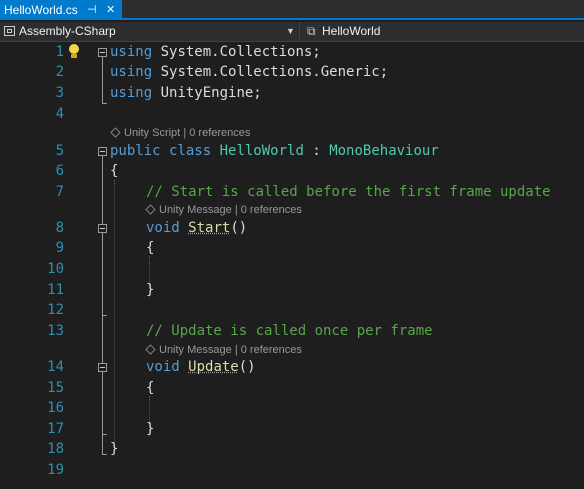 Image resolution: width=584 pixels, height=489 pixels. What do you see at coordinates (209, 228) in the screenshot?
I see `method-name: Start` at bounding box center [209, 228].